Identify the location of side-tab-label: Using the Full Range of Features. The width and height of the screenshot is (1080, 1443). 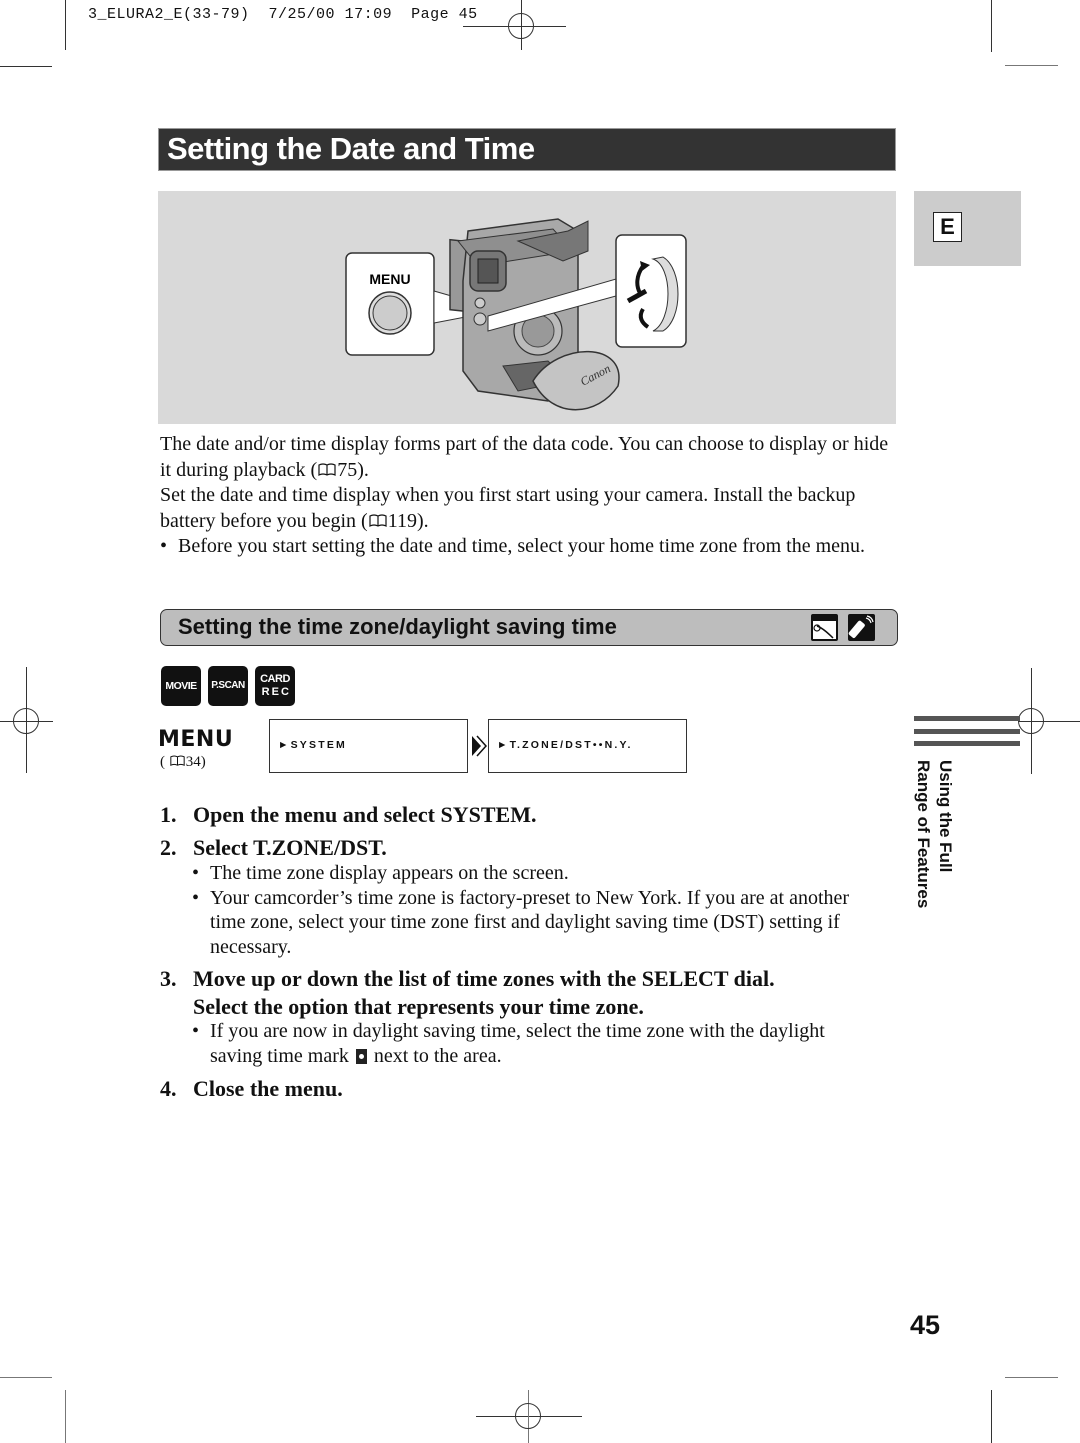
(938, 850).